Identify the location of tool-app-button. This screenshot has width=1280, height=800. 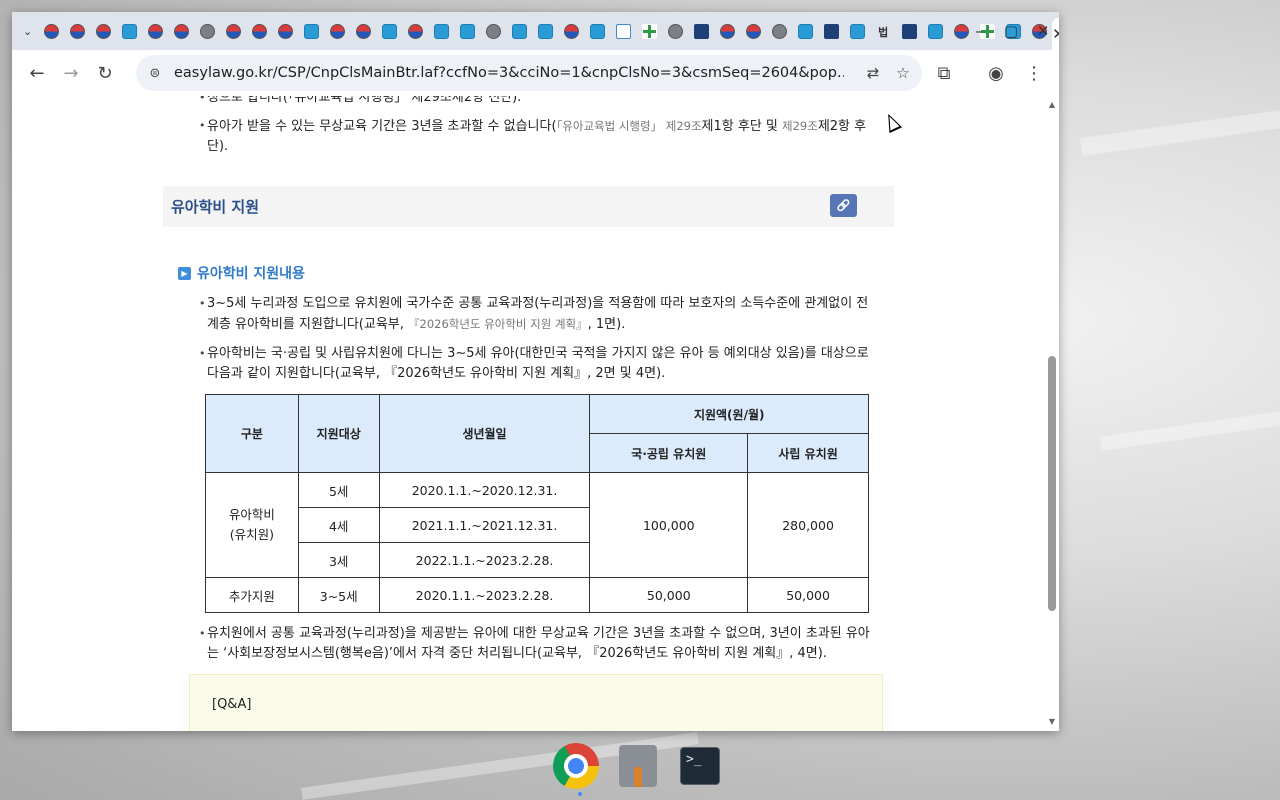
(638, 766).